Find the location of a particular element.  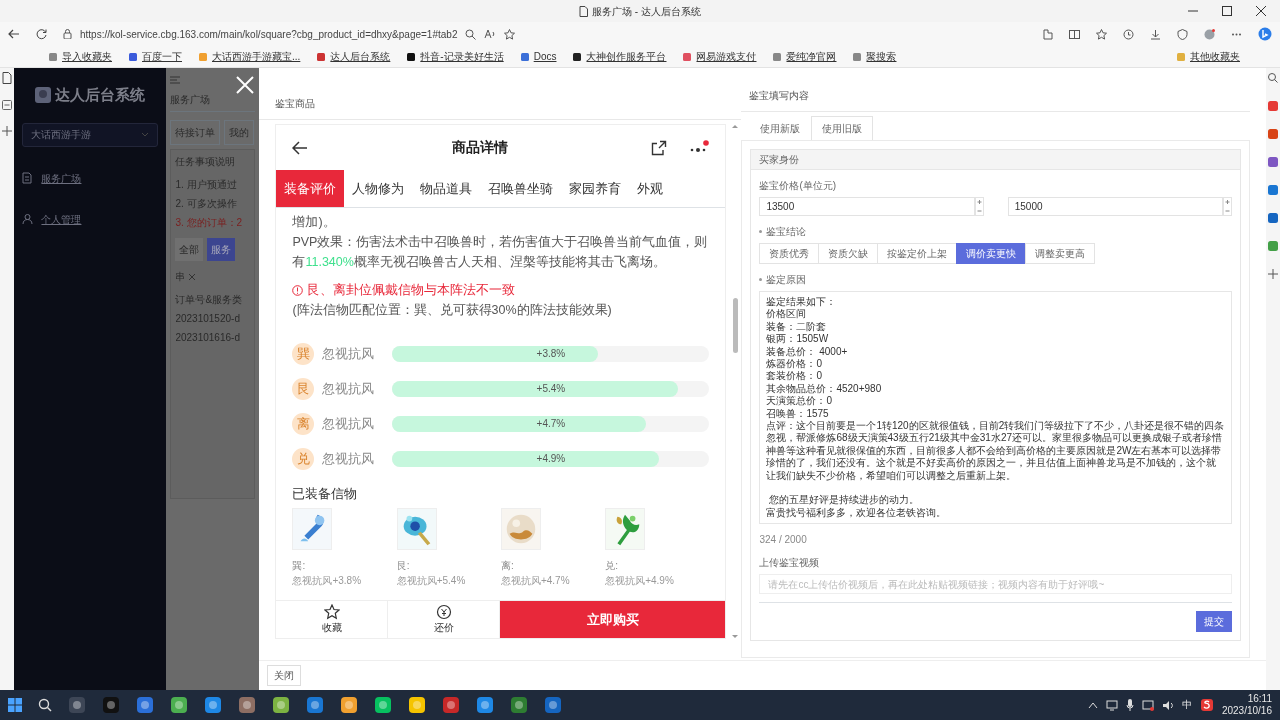

option-button: 调整卖更高 is located at coordinates (1060, 253).